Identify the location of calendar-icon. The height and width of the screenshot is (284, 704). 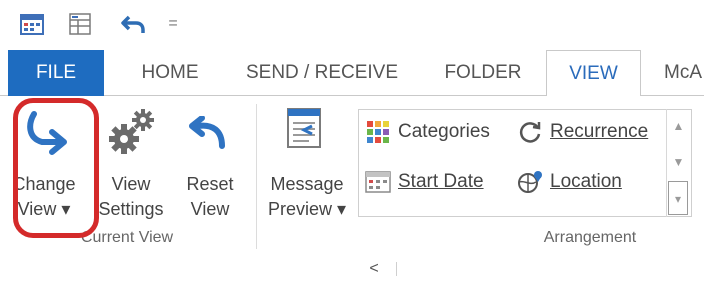
(32, 24).